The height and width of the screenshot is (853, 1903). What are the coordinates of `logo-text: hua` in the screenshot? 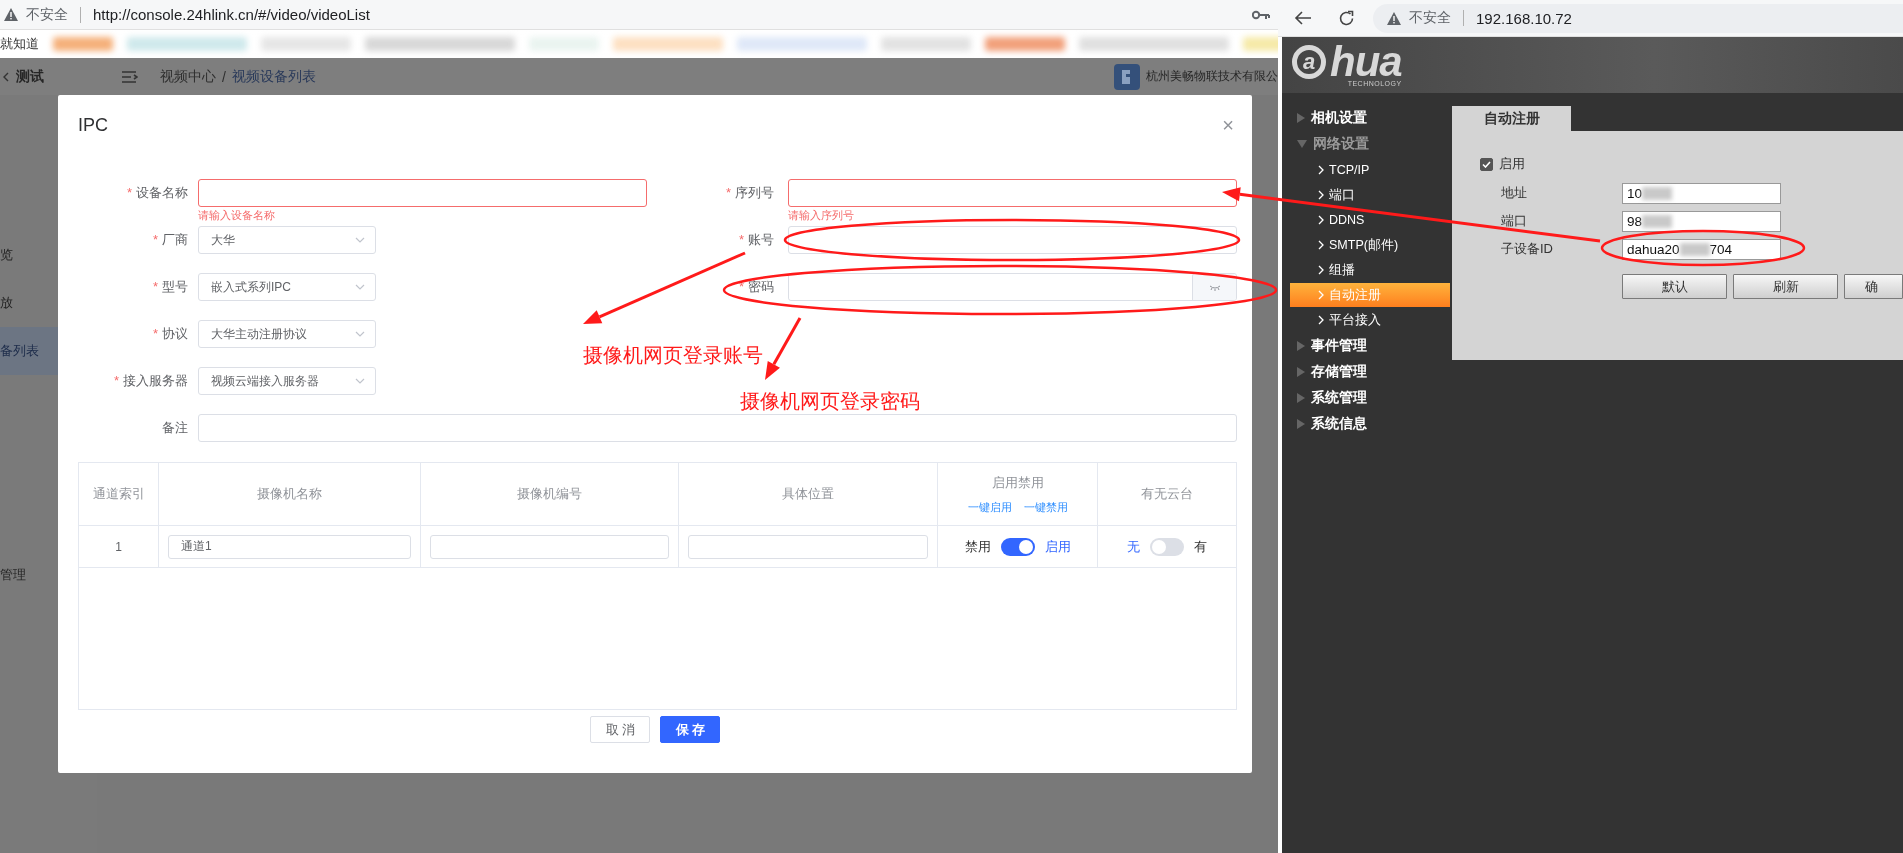 It's located at (1366, 62).